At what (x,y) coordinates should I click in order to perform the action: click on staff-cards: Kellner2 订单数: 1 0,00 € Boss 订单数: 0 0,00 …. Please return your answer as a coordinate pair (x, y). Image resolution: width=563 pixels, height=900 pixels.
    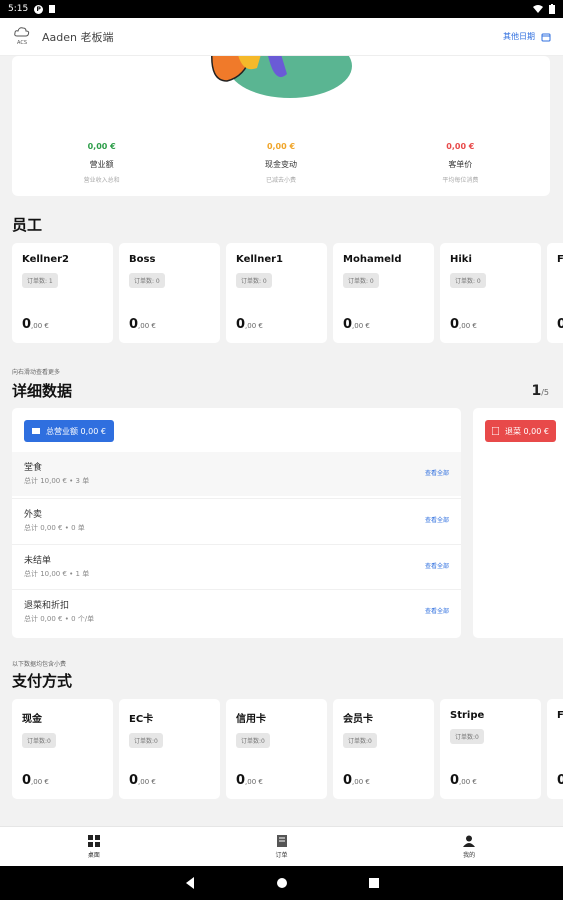
    Looking at the image, I should click on (287, 293).